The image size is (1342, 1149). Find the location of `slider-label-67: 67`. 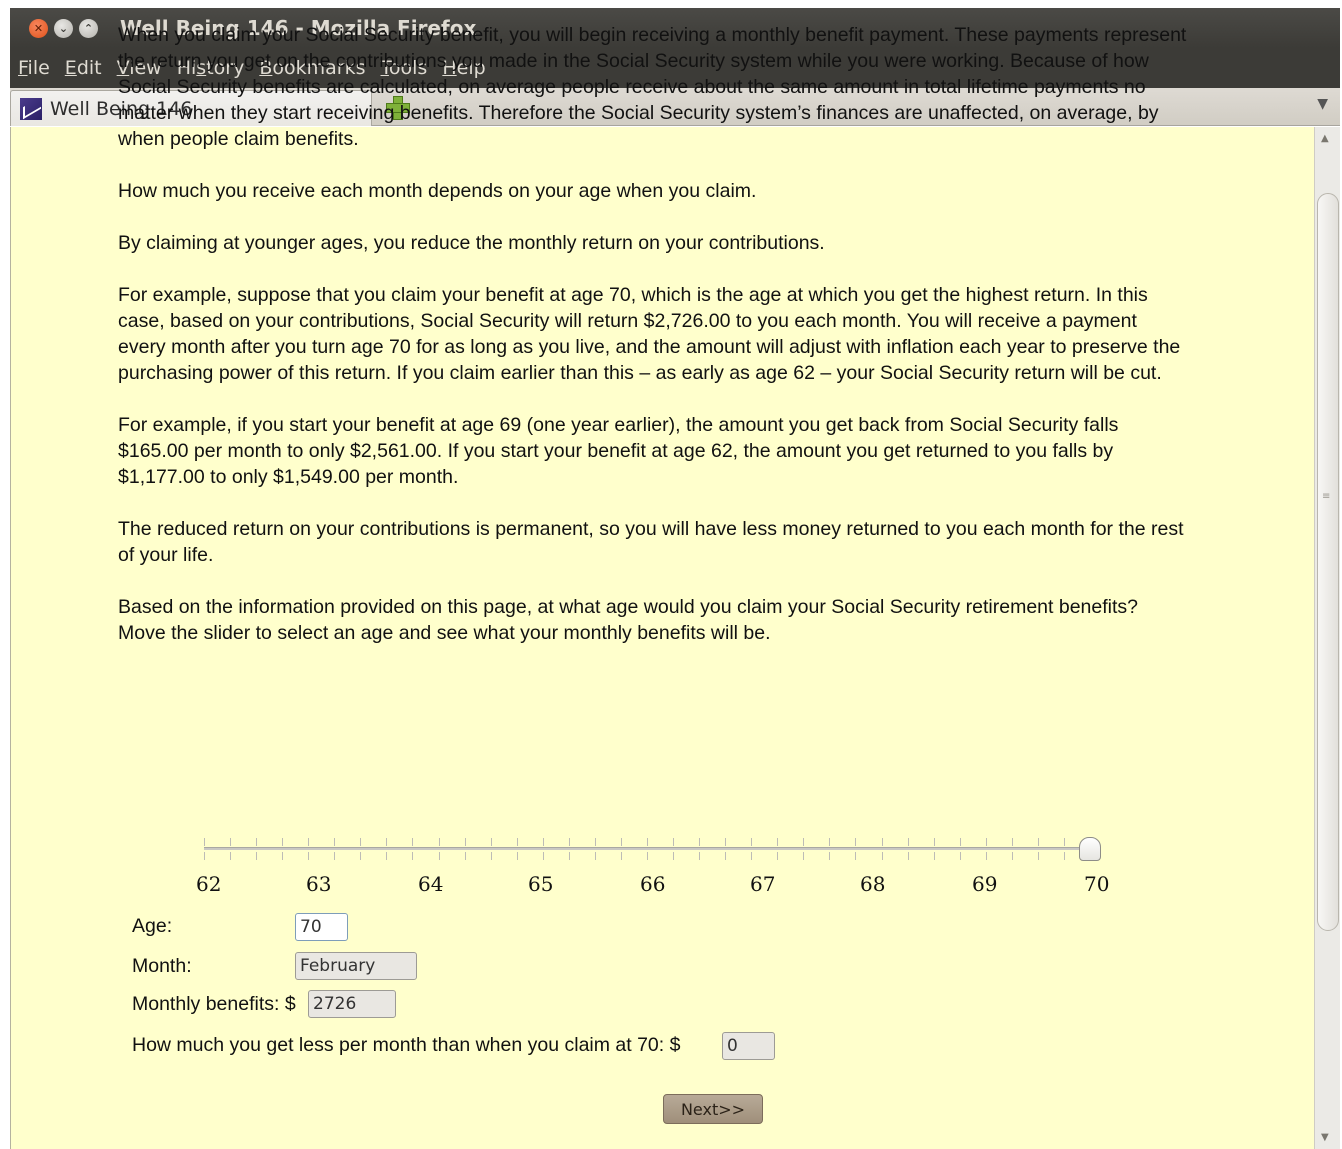

slider-label-67: 67 is located at coordinates (763, 884).